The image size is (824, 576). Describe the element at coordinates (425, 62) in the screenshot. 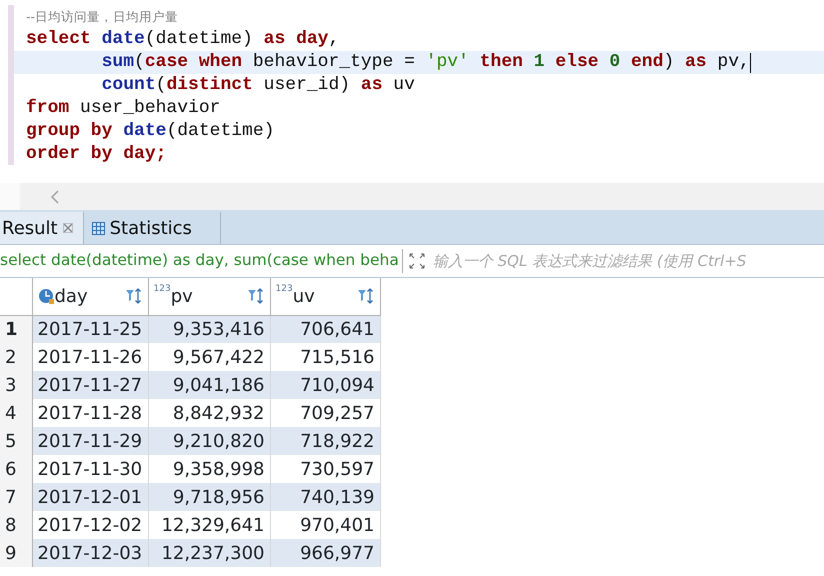

I see `code-line: sum(case when behavior_type = 'pv' then 1 else 0 end) as pv,` at that location.